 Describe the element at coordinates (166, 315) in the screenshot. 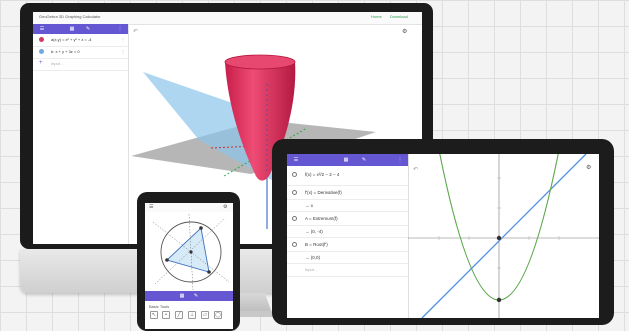

I see `point-tool-icon: •` at that location.